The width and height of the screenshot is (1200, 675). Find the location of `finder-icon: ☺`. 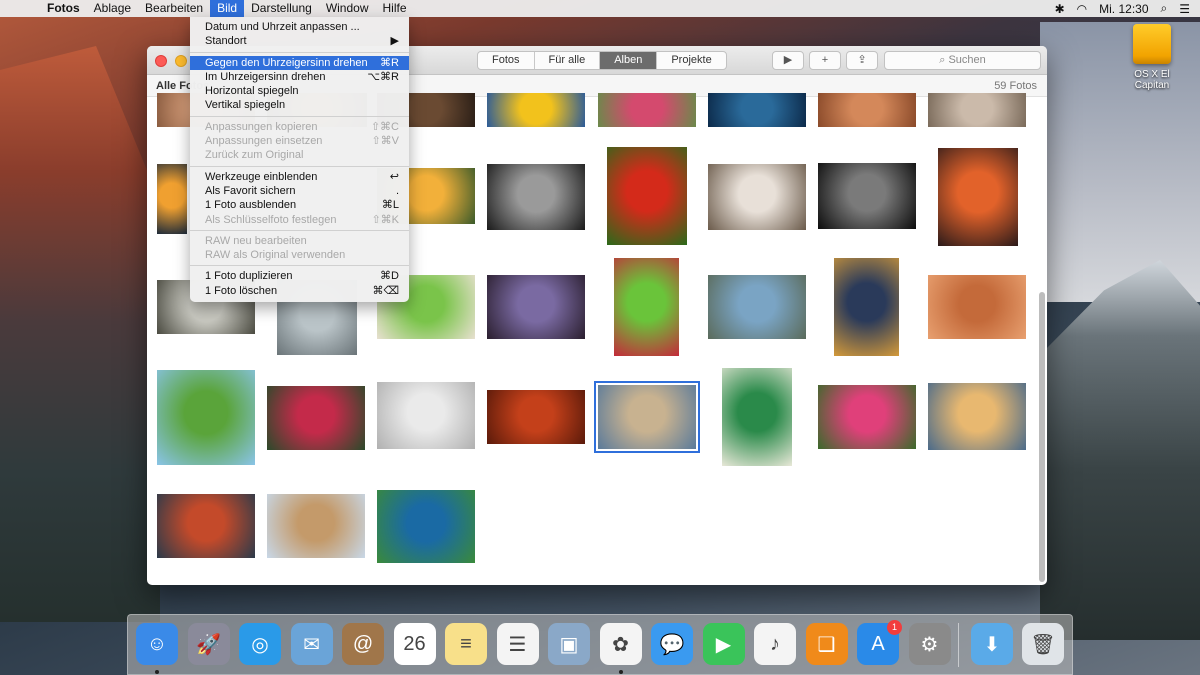

finder-icon: ☺ is located at coordinates (157, 643).